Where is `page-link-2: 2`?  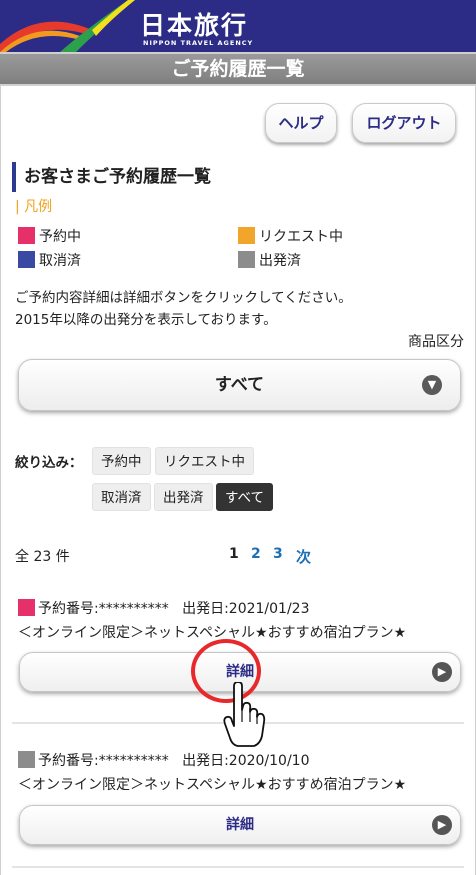
page-link-2: 2 is located at coordinates (256, 554).